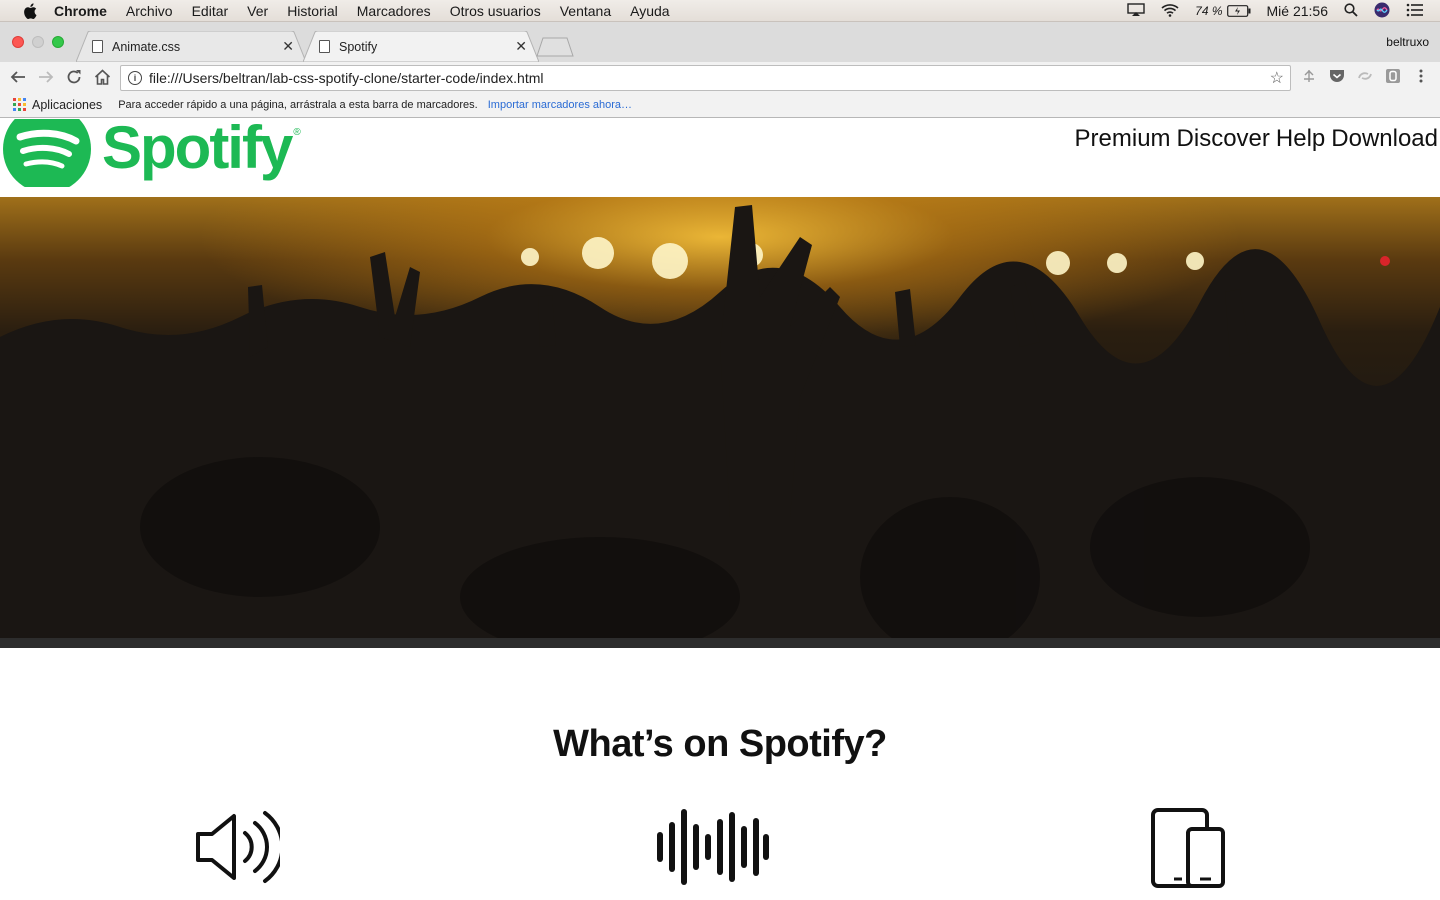  Describe the element at coordinates (720, 744) in the screenshot. I see `section-heading: What’s on Spotify?` at that location.